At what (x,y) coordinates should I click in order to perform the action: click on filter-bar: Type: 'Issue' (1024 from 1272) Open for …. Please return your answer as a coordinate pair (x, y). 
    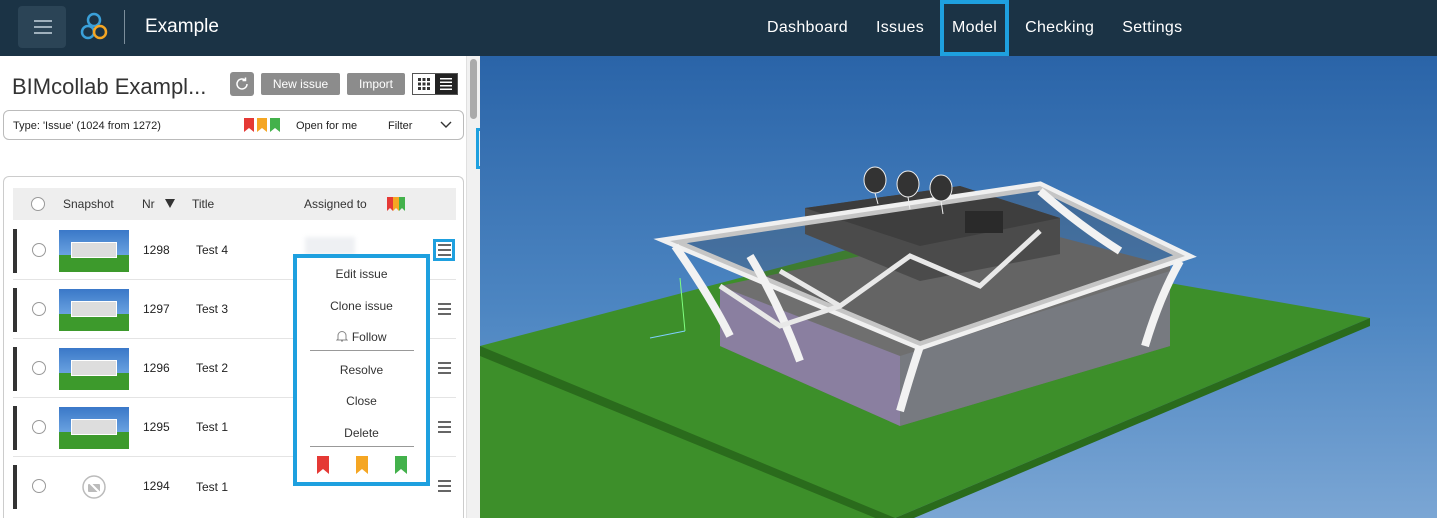
    Looking at the image, I should click on (233, 125).